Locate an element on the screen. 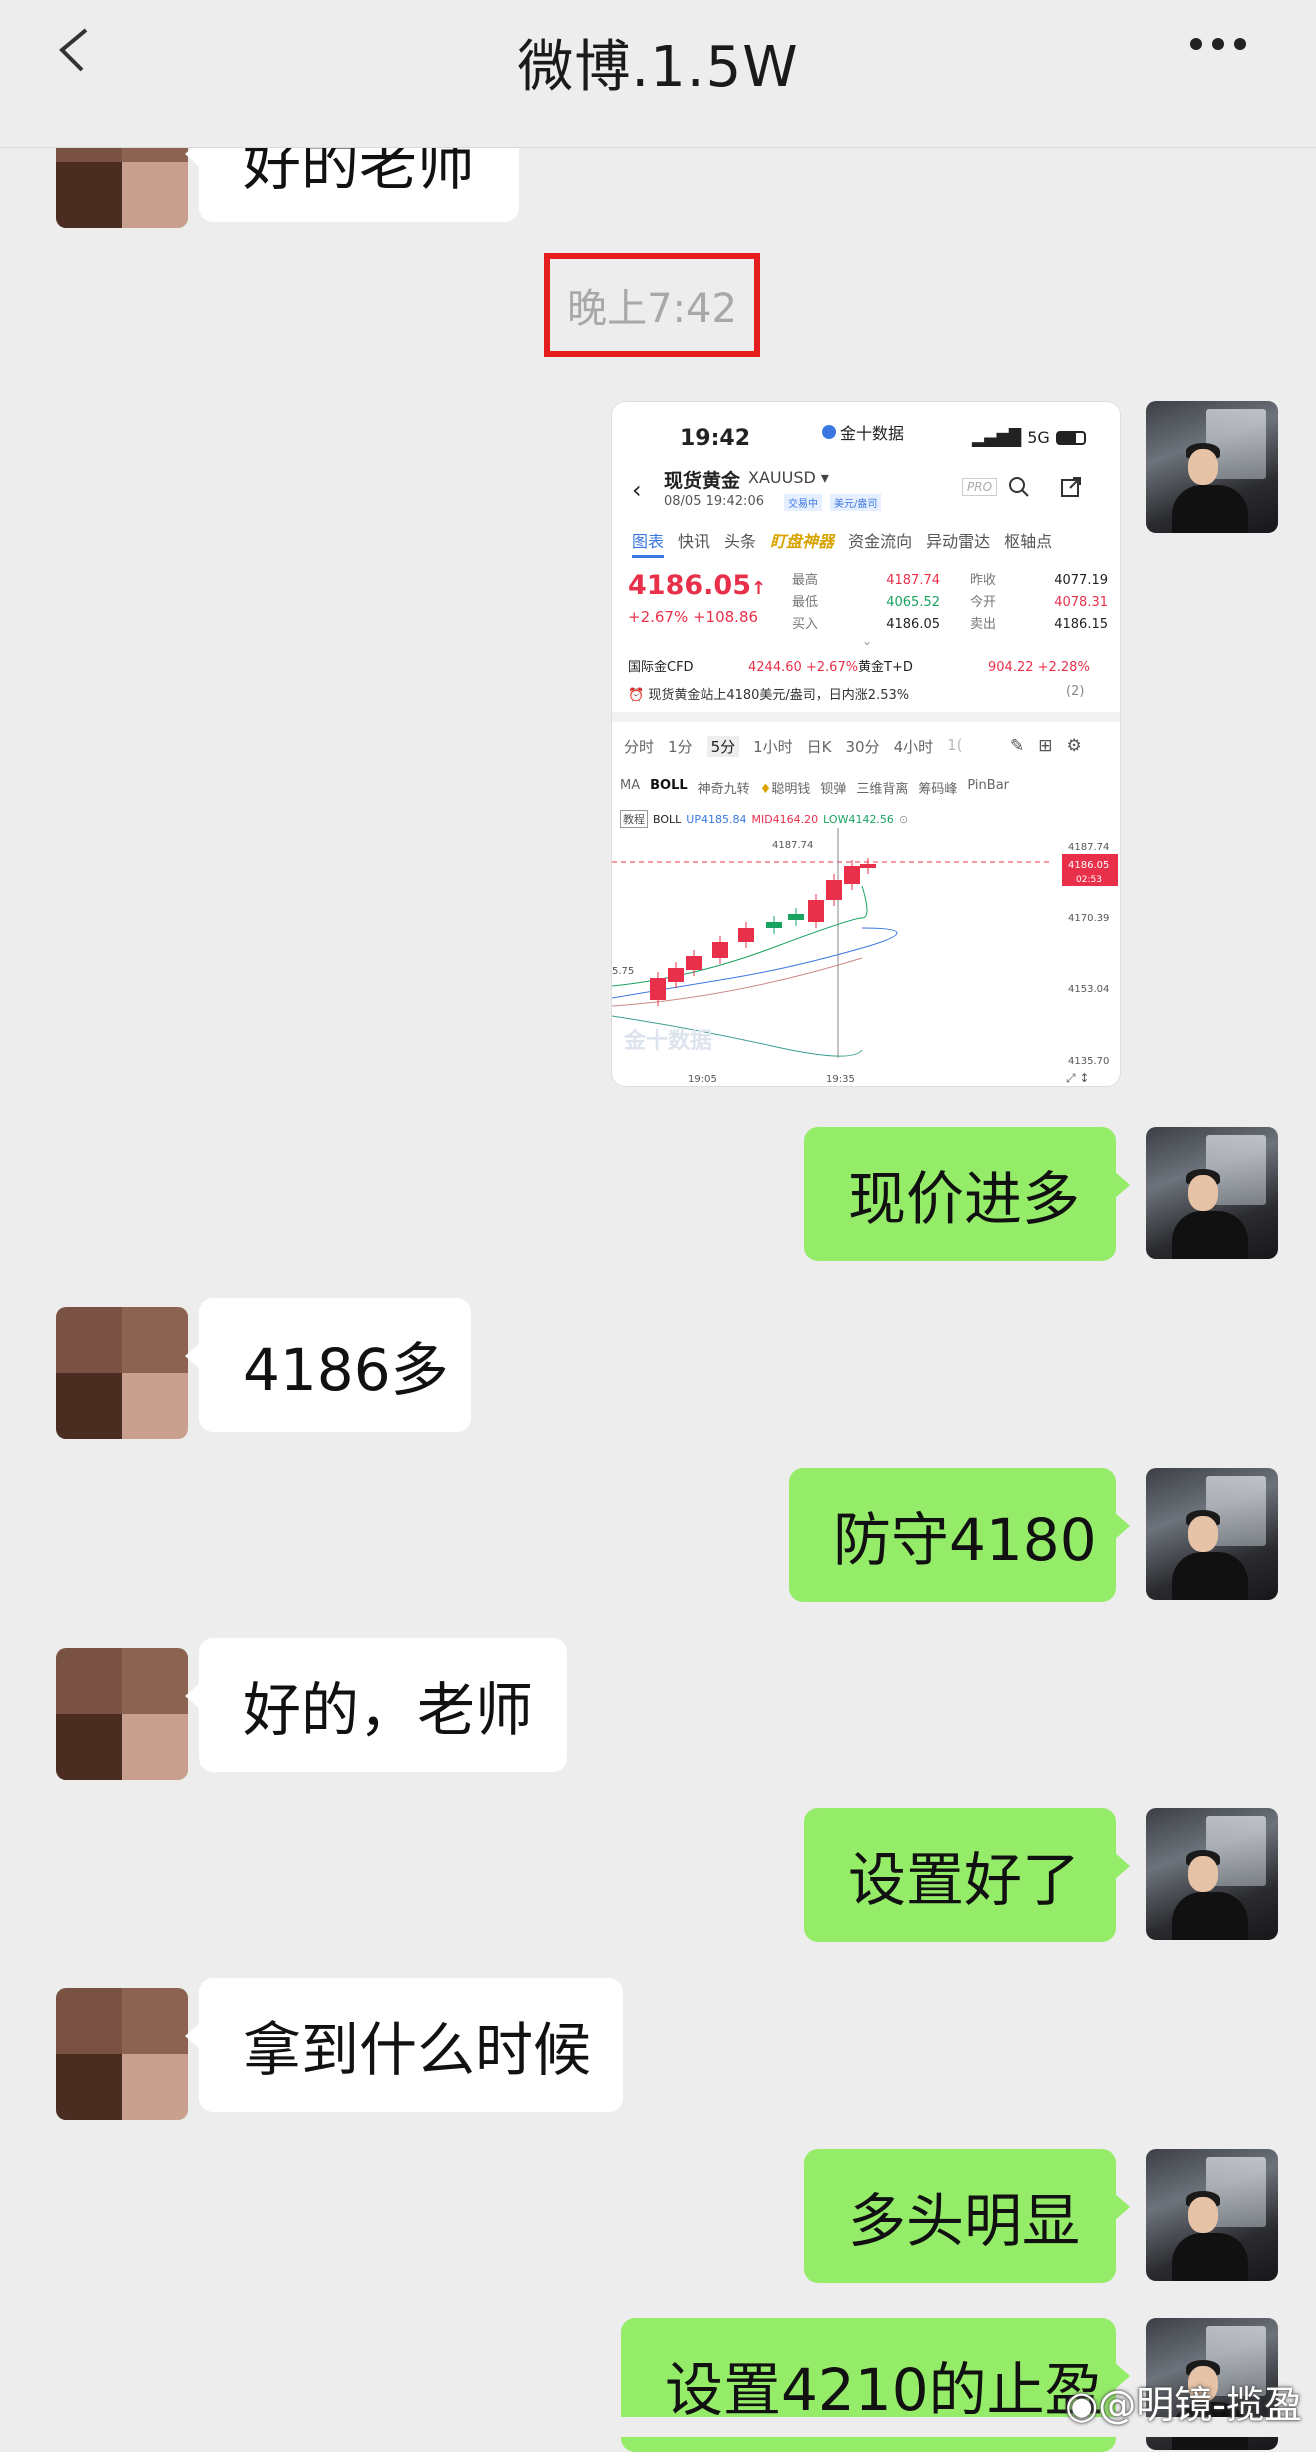 Image resolution: width=1316 pixels, height=2452 pixels. message-bubble: 4186多 is located at coordinates (328, 1365).